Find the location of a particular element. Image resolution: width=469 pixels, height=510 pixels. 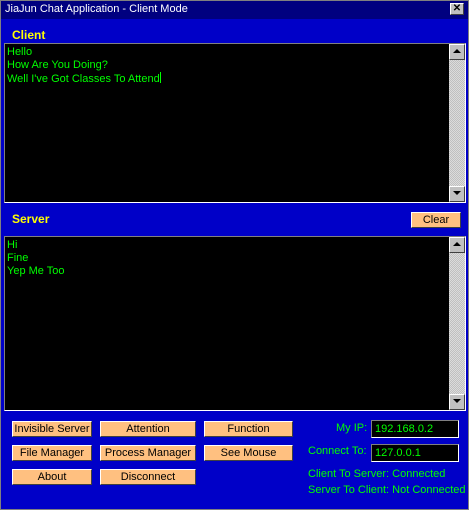

connect-to-field: 127.0.0.1 is located at coordinates (415, 453).